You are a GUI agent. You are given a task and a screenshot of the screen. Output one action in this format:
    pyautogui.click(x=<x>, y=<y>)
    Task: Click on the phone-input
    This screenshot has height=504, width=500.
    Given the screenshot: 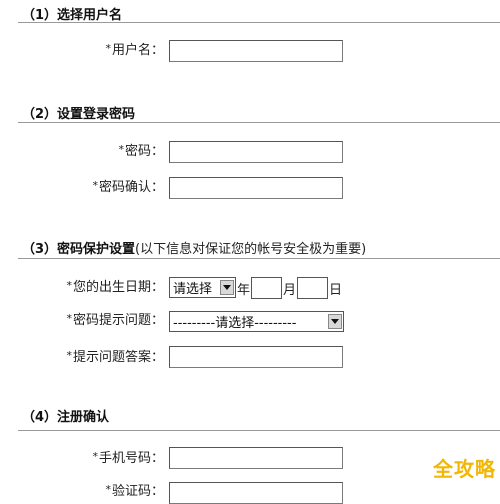 What is the action you would take?
    pyautogui.click(x=256, y=458)
    